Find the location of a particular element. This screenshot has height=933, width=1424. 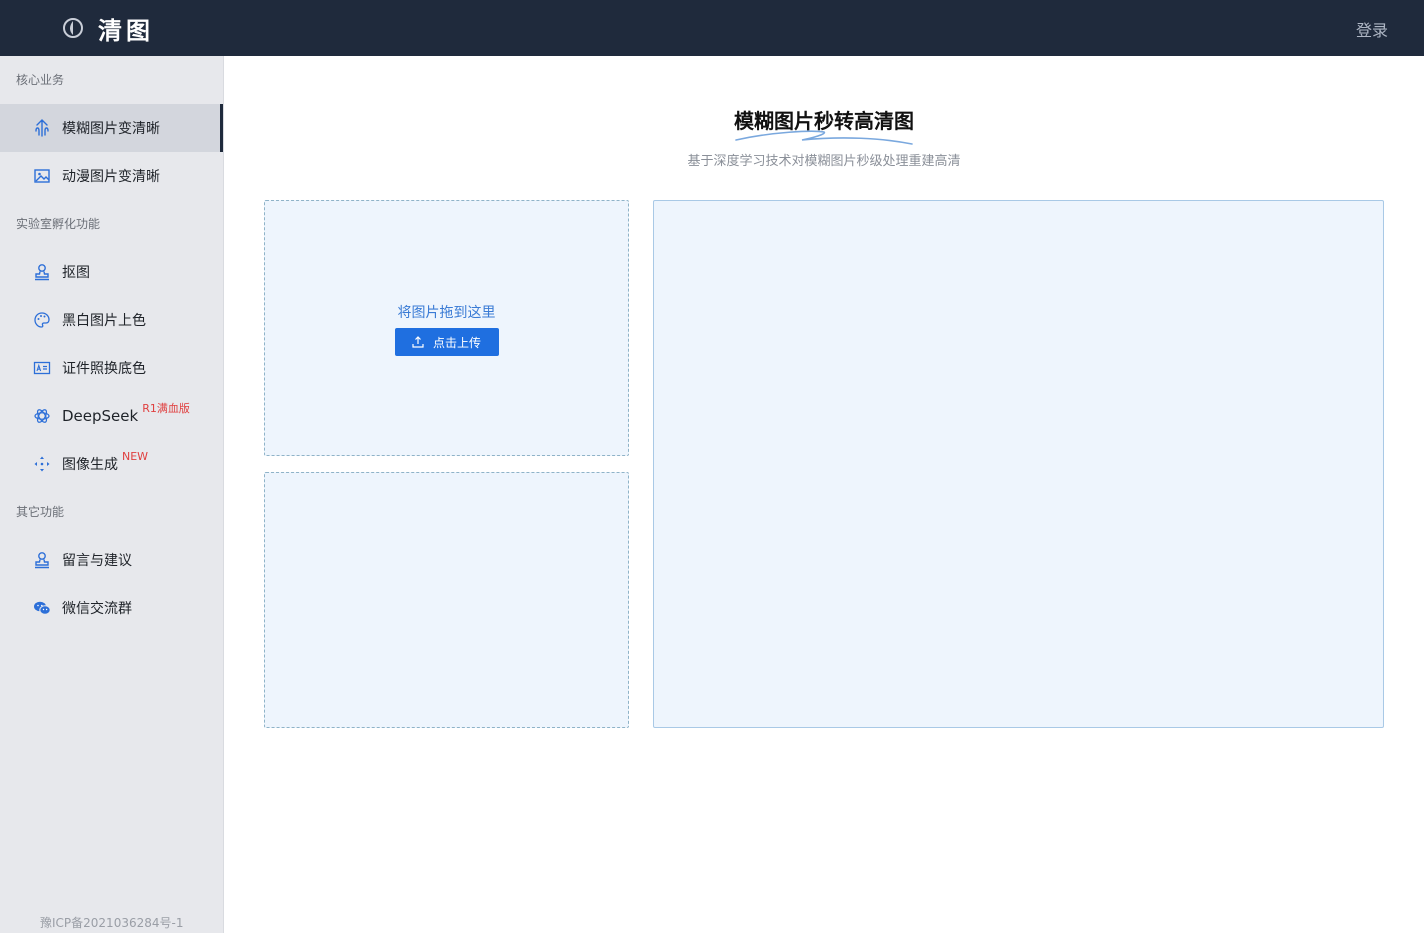

sidebar-item-deepseek: DeepSeek R1满血版 is located at coordinates (111, 416).